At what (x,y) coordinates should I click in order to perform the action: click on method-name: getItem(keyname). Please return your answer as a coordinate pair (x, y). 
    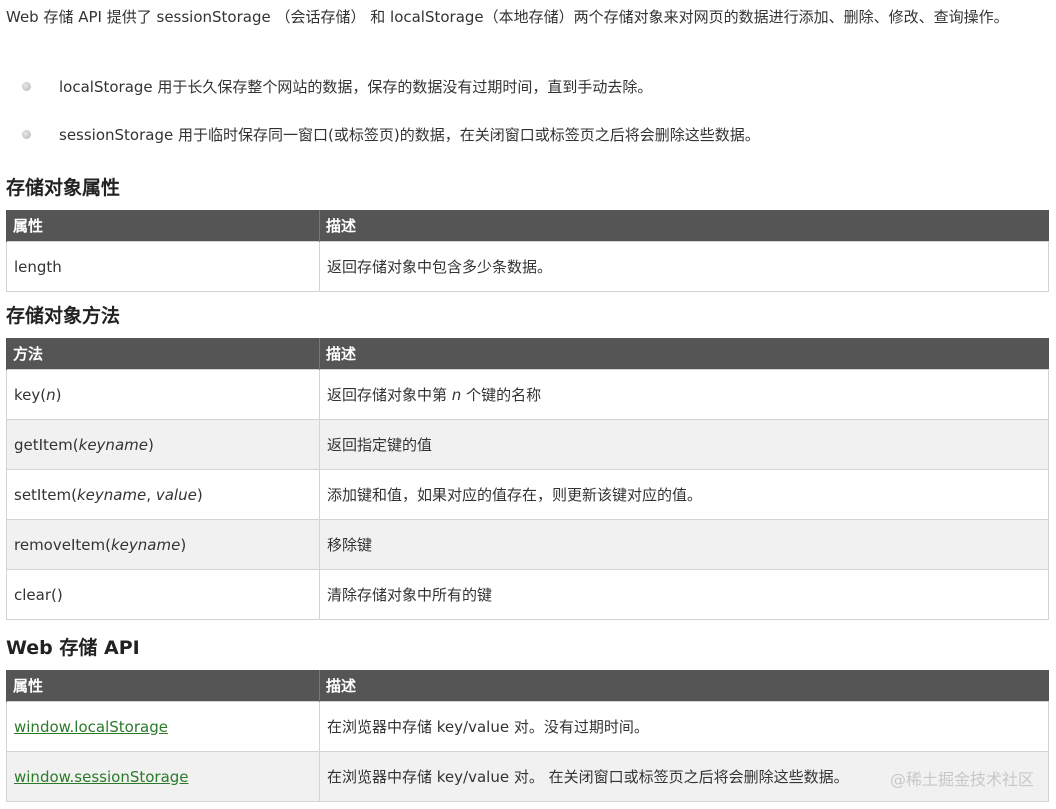
    Looking at the image, I should click on (163, 444).